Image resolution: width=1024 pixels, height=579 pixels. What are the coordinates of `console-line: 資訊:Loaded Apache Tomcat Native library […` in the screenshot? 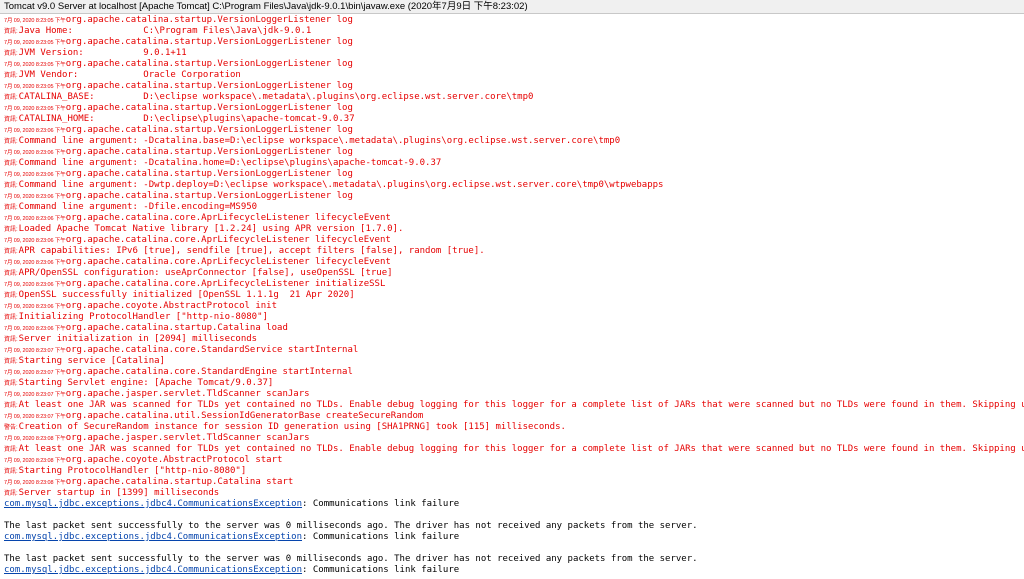 It's located at (514, 229).